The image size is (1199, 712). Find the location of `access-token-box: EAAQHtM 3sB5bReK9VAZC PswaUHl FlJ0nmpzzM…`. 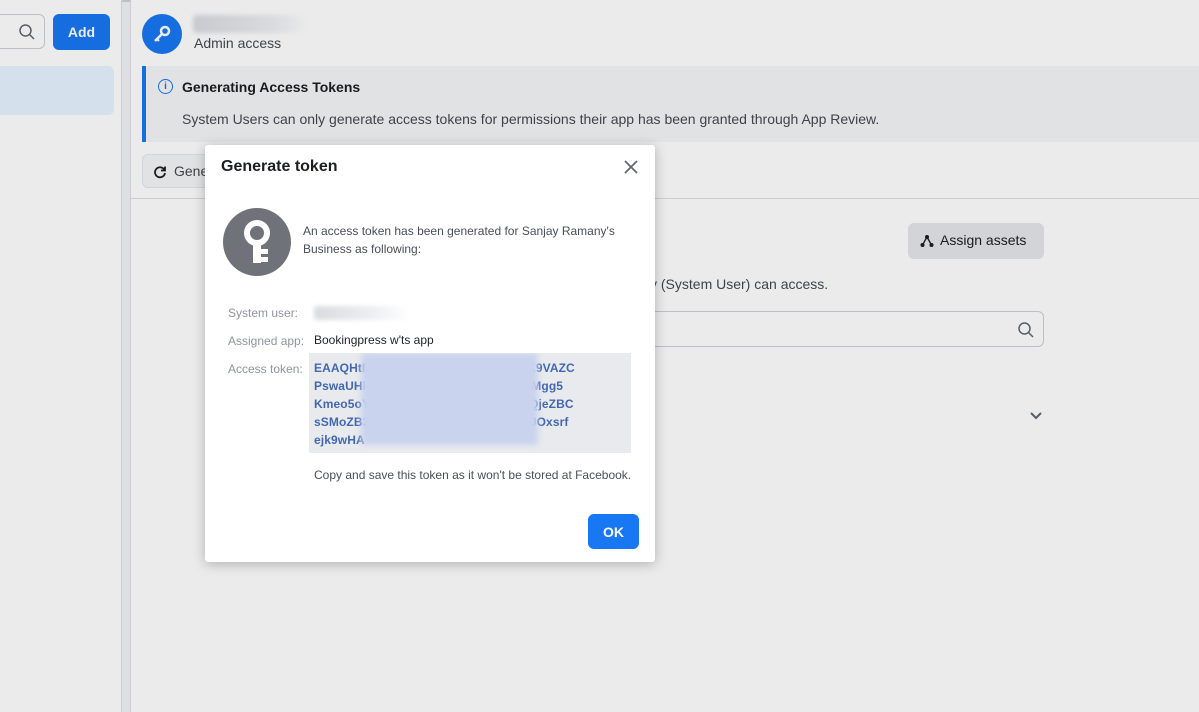

access-token-box: EAAQHtM 3sB5bReK9VAZC PswaUHl FlJ0nmpzzM… is located at coordinates (470, 403).